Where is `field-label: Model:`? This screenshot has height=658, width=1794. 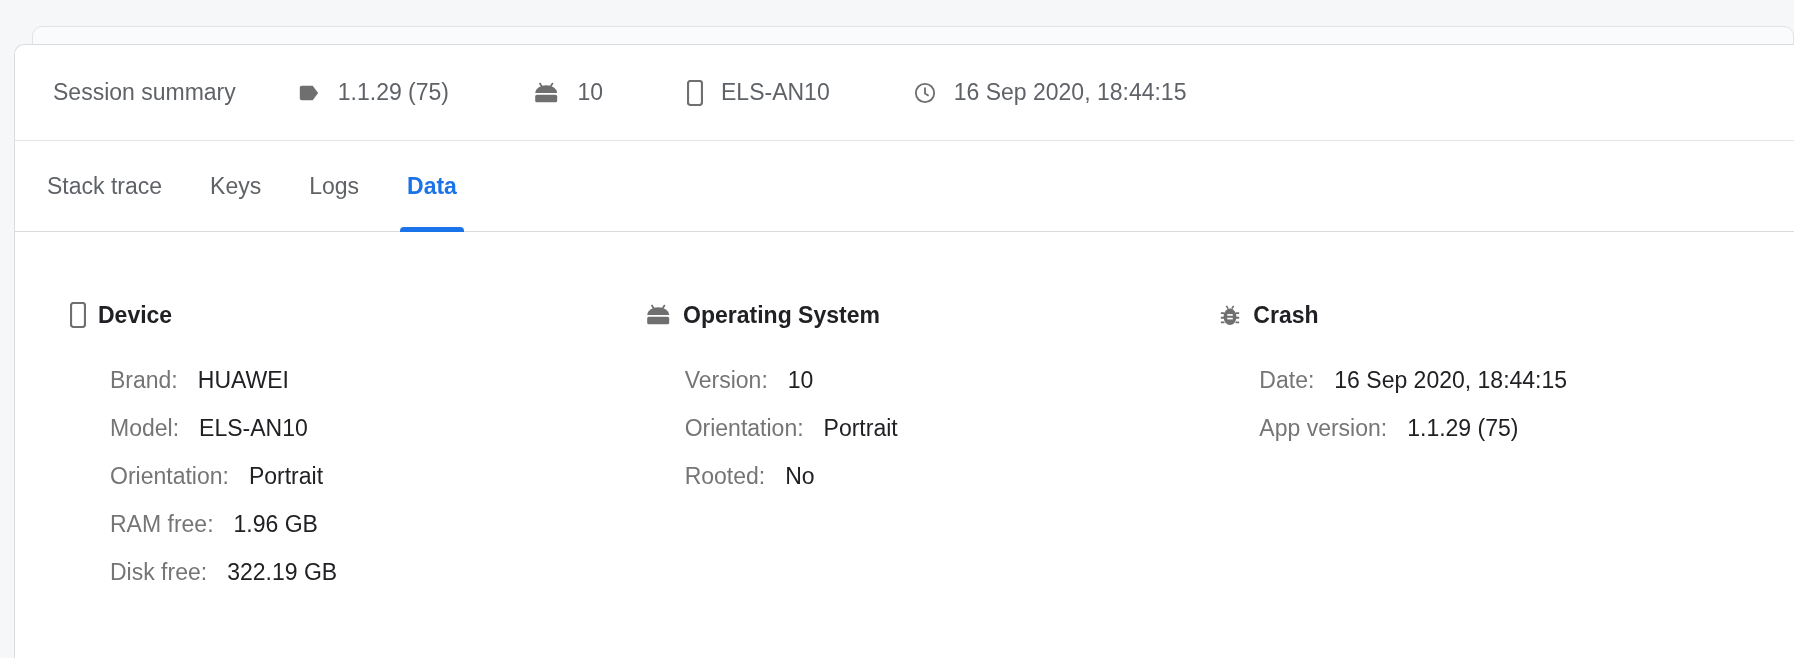 field-label: Model: is located at coordinates (145, 429).